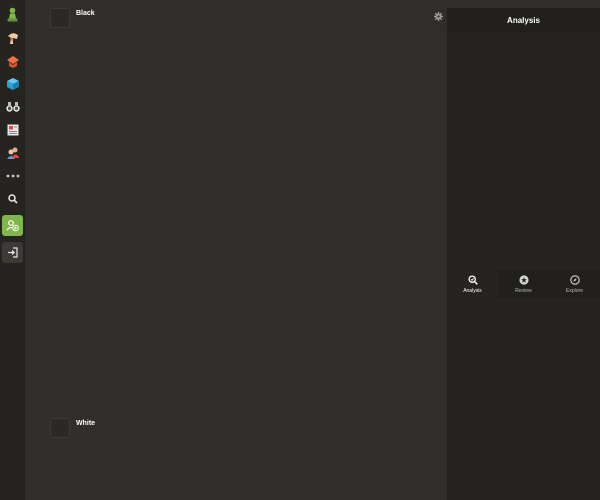 This screenshot has height=500, width=600. What do you see at coordinates (12, 152) in the screenshot?
I see `social-icon` at bounding box center [12, 152].